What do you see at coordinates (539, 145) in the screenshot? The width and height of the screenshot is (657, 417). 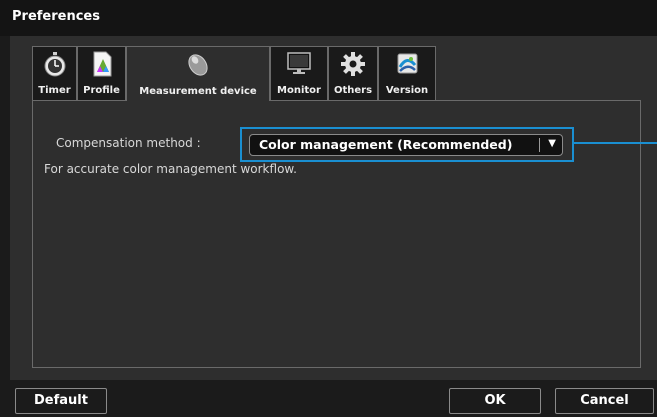 I see `select-separator` at bounding box center [539, 145].